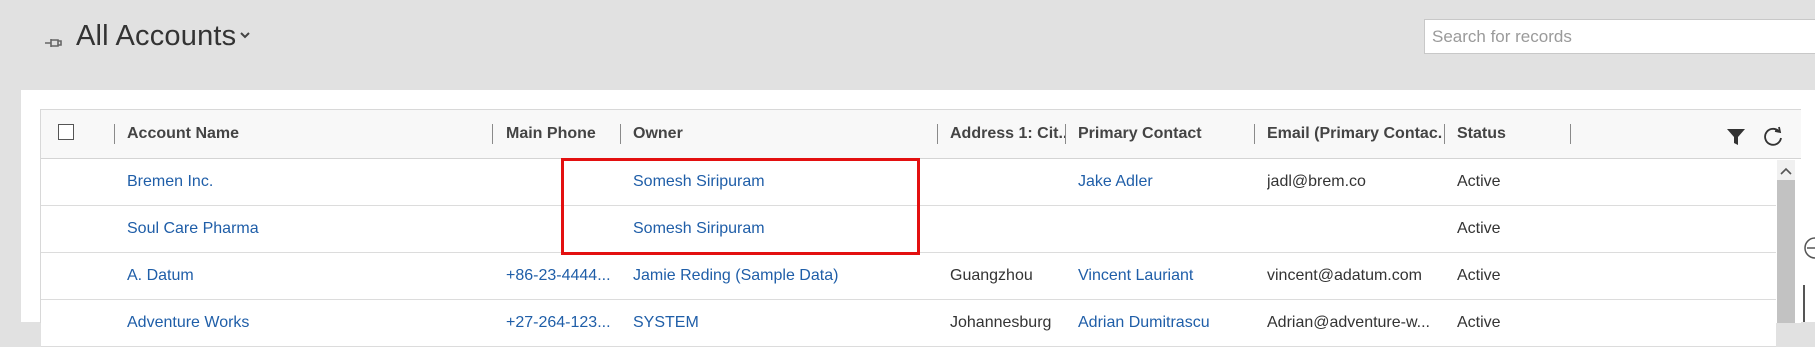 Image resolution: width=1815 pixels, height=347 pixels. Describe the element at coordinates (1163, 276) in the screenshot. I see `primary-contact-link: Vincent Lauriant` at that location.